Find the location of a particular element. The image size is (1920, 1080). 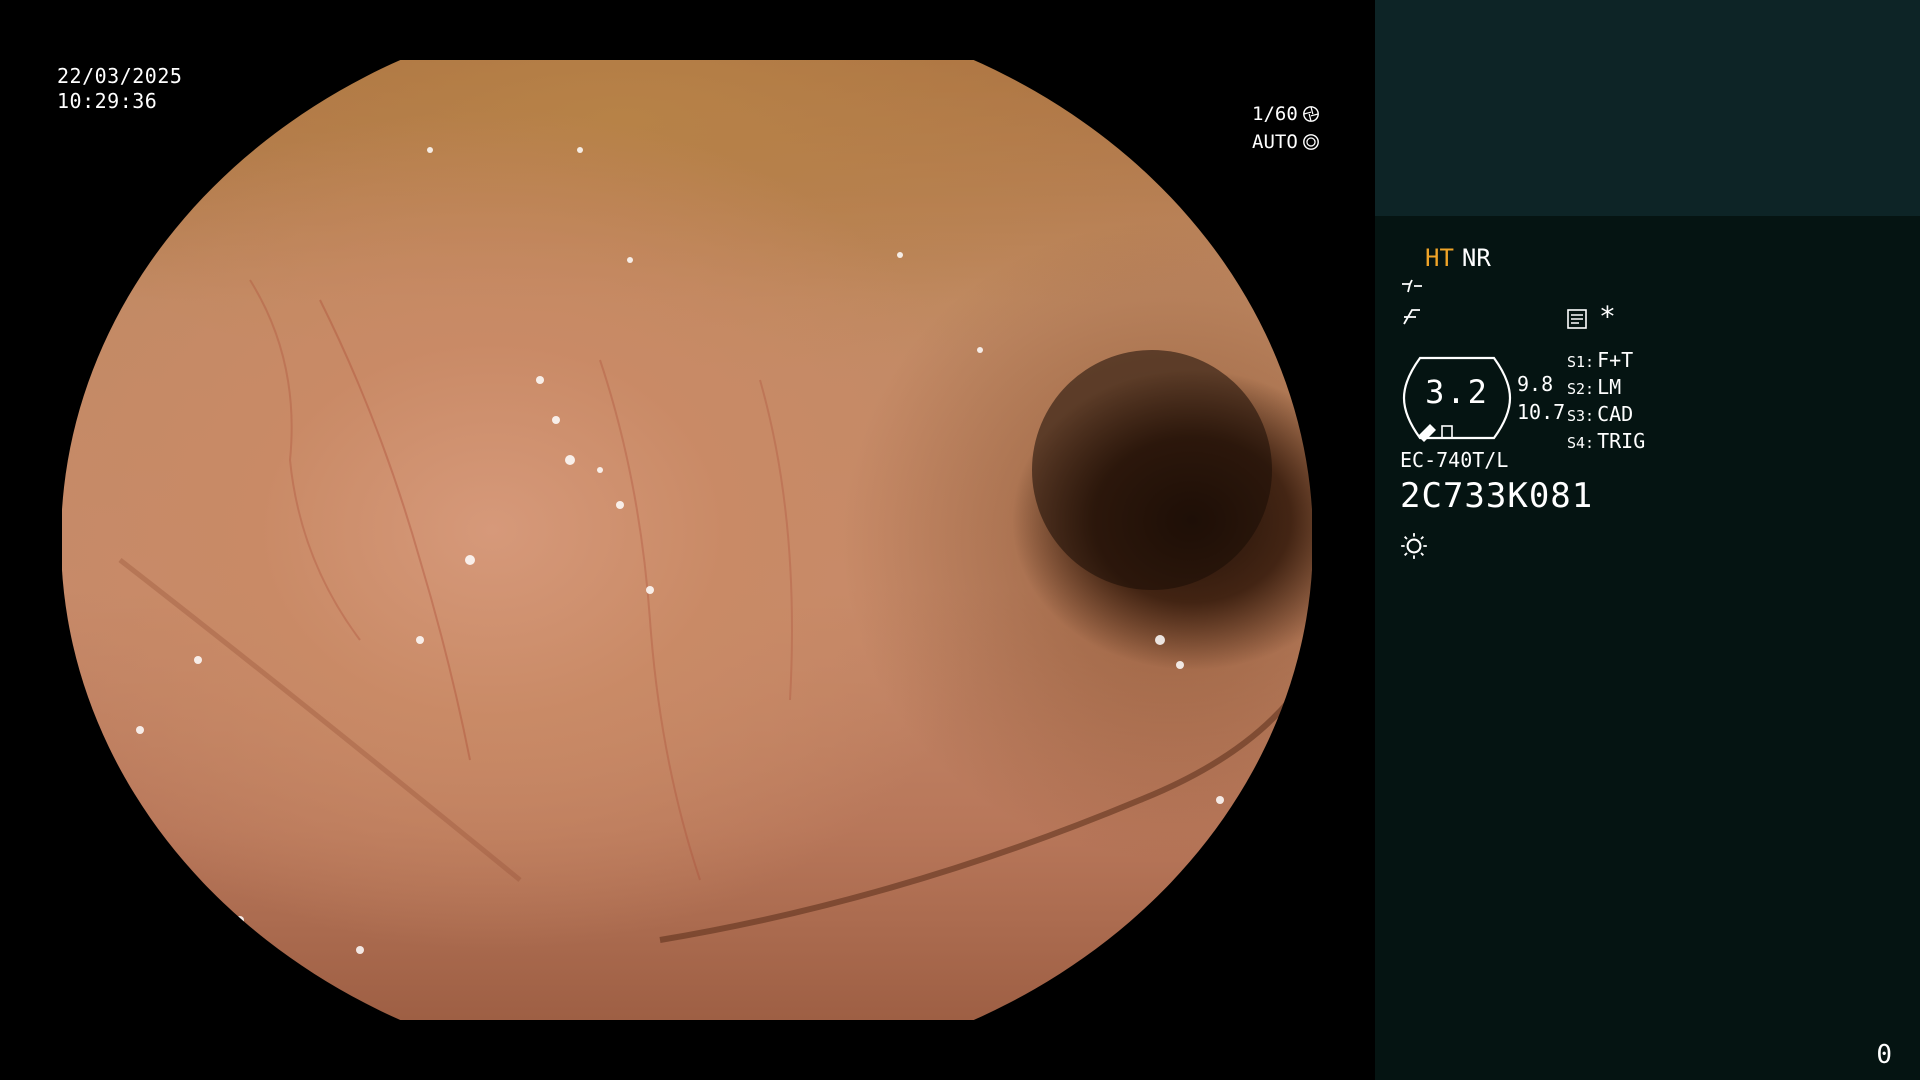

image-mode-indicators: HT NR is located at coordinates (1458, 258).